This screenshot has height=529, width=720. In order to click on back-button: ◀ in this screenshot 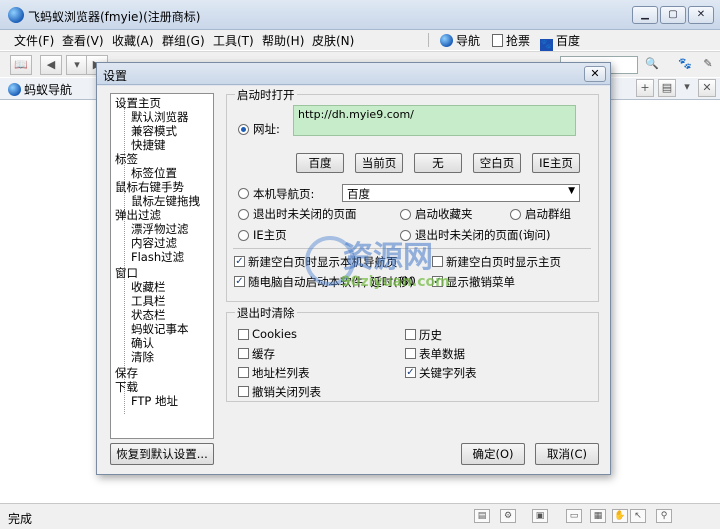, I will do `click(51, 65)`.